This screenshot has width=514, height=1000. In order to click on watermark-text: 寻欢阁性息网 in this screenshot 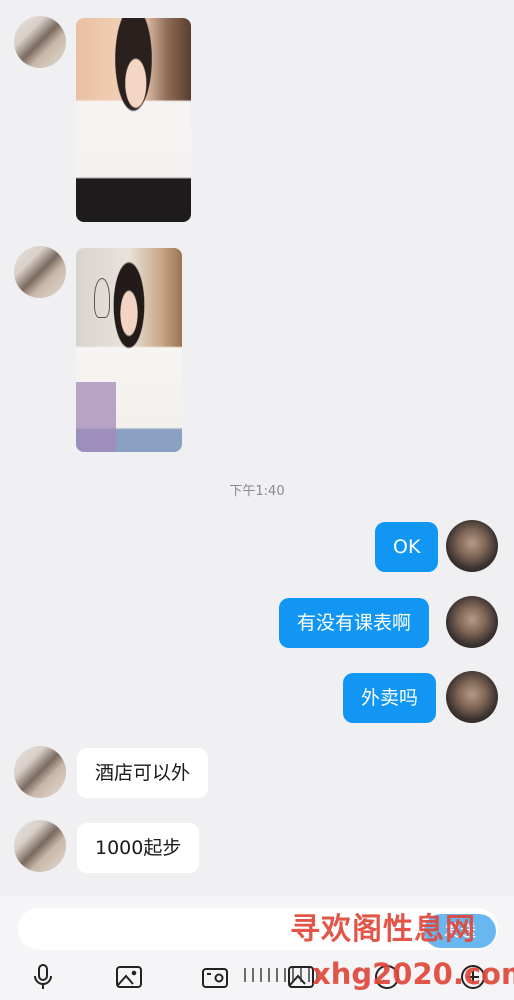, I will do `click(383, 929)`.